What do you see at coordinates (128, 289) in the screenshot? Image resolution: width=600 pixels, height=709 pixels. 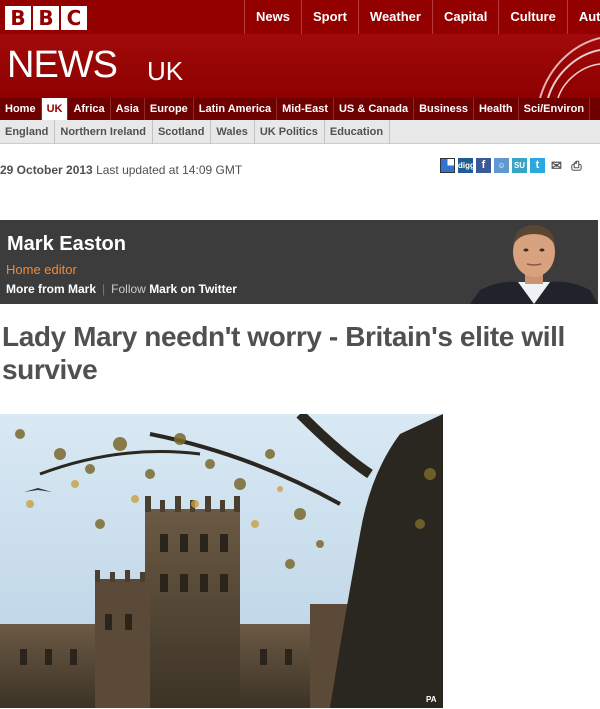 I see `follow-label: Follow` at bounding box center [128, 289].